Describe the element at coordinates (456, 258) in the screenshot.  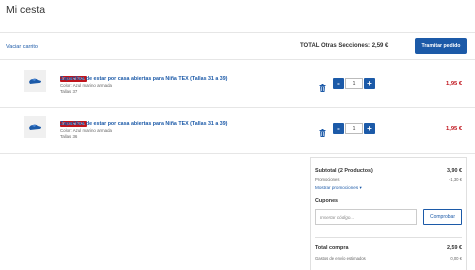
I see `shipping-value: 0,00 €` at that location.